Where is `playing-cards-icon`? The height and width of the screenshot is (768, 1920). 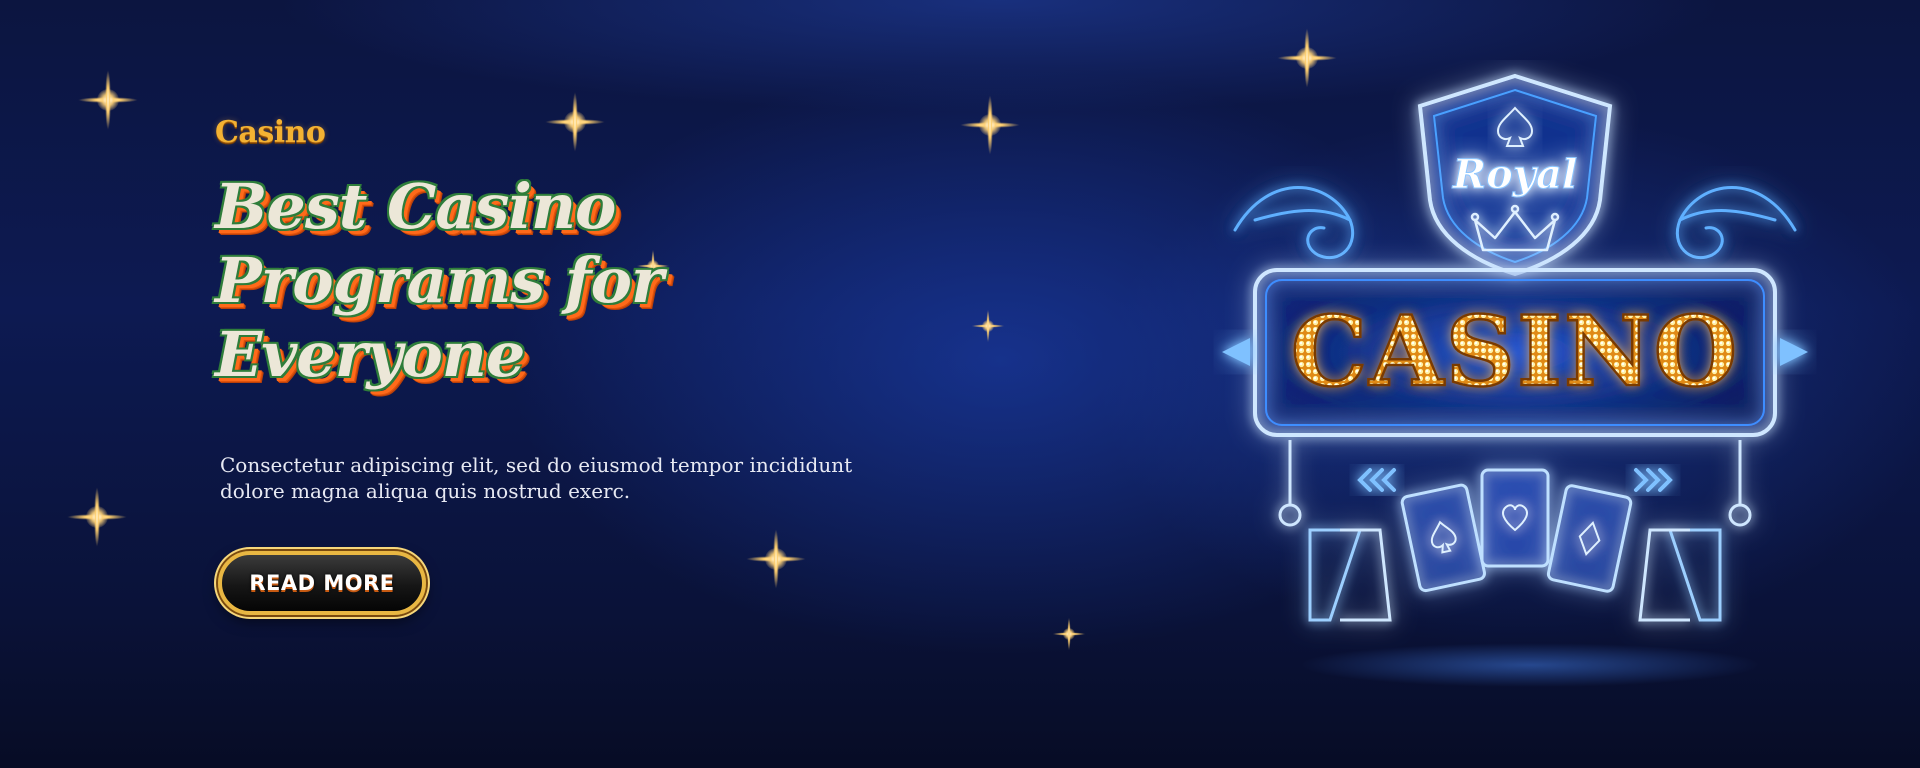
playing-cards-icon is located at coordinates (1516, 530).